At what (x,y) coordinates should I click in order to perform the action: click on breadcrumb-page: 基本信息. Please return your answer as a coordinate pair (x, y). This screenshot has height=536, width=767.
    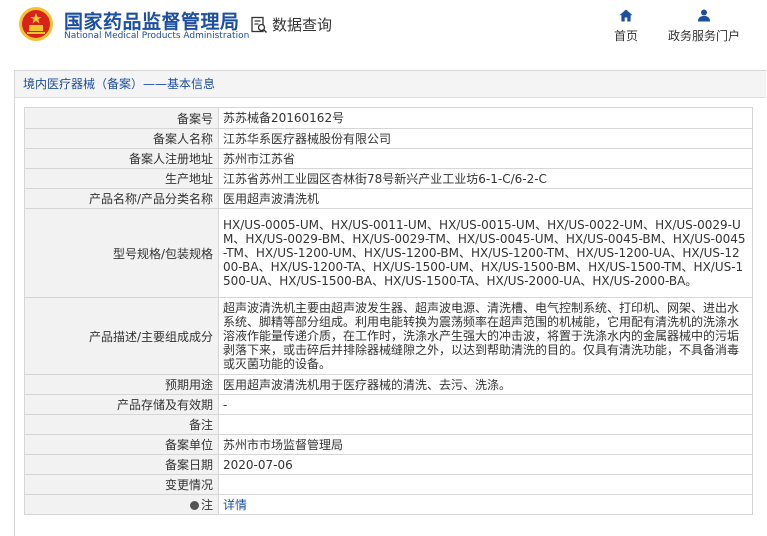
    Looking at the image, I should click on (191, 84).